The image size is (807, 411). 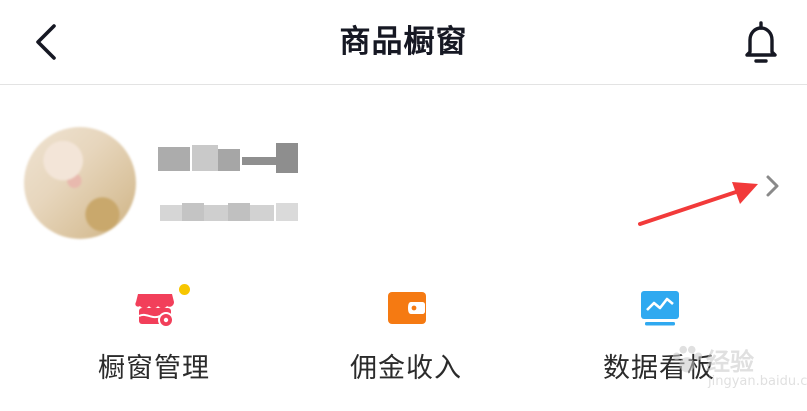 I want to click on watermark: 经验 jingyan.baidu.com, so click(x=738, y=370).